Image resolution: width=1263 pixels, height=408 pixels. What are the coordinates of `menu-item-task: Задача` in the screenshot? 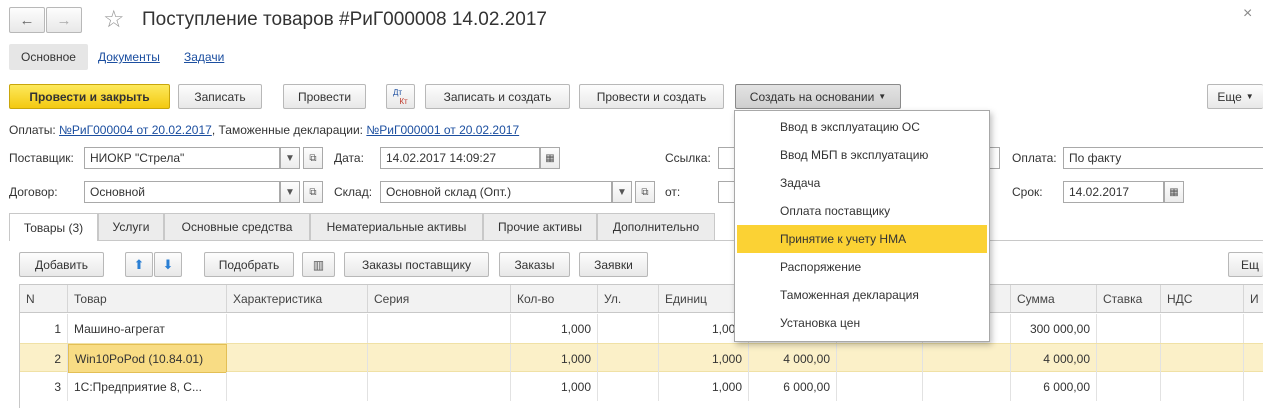 It's located at (862, 183).